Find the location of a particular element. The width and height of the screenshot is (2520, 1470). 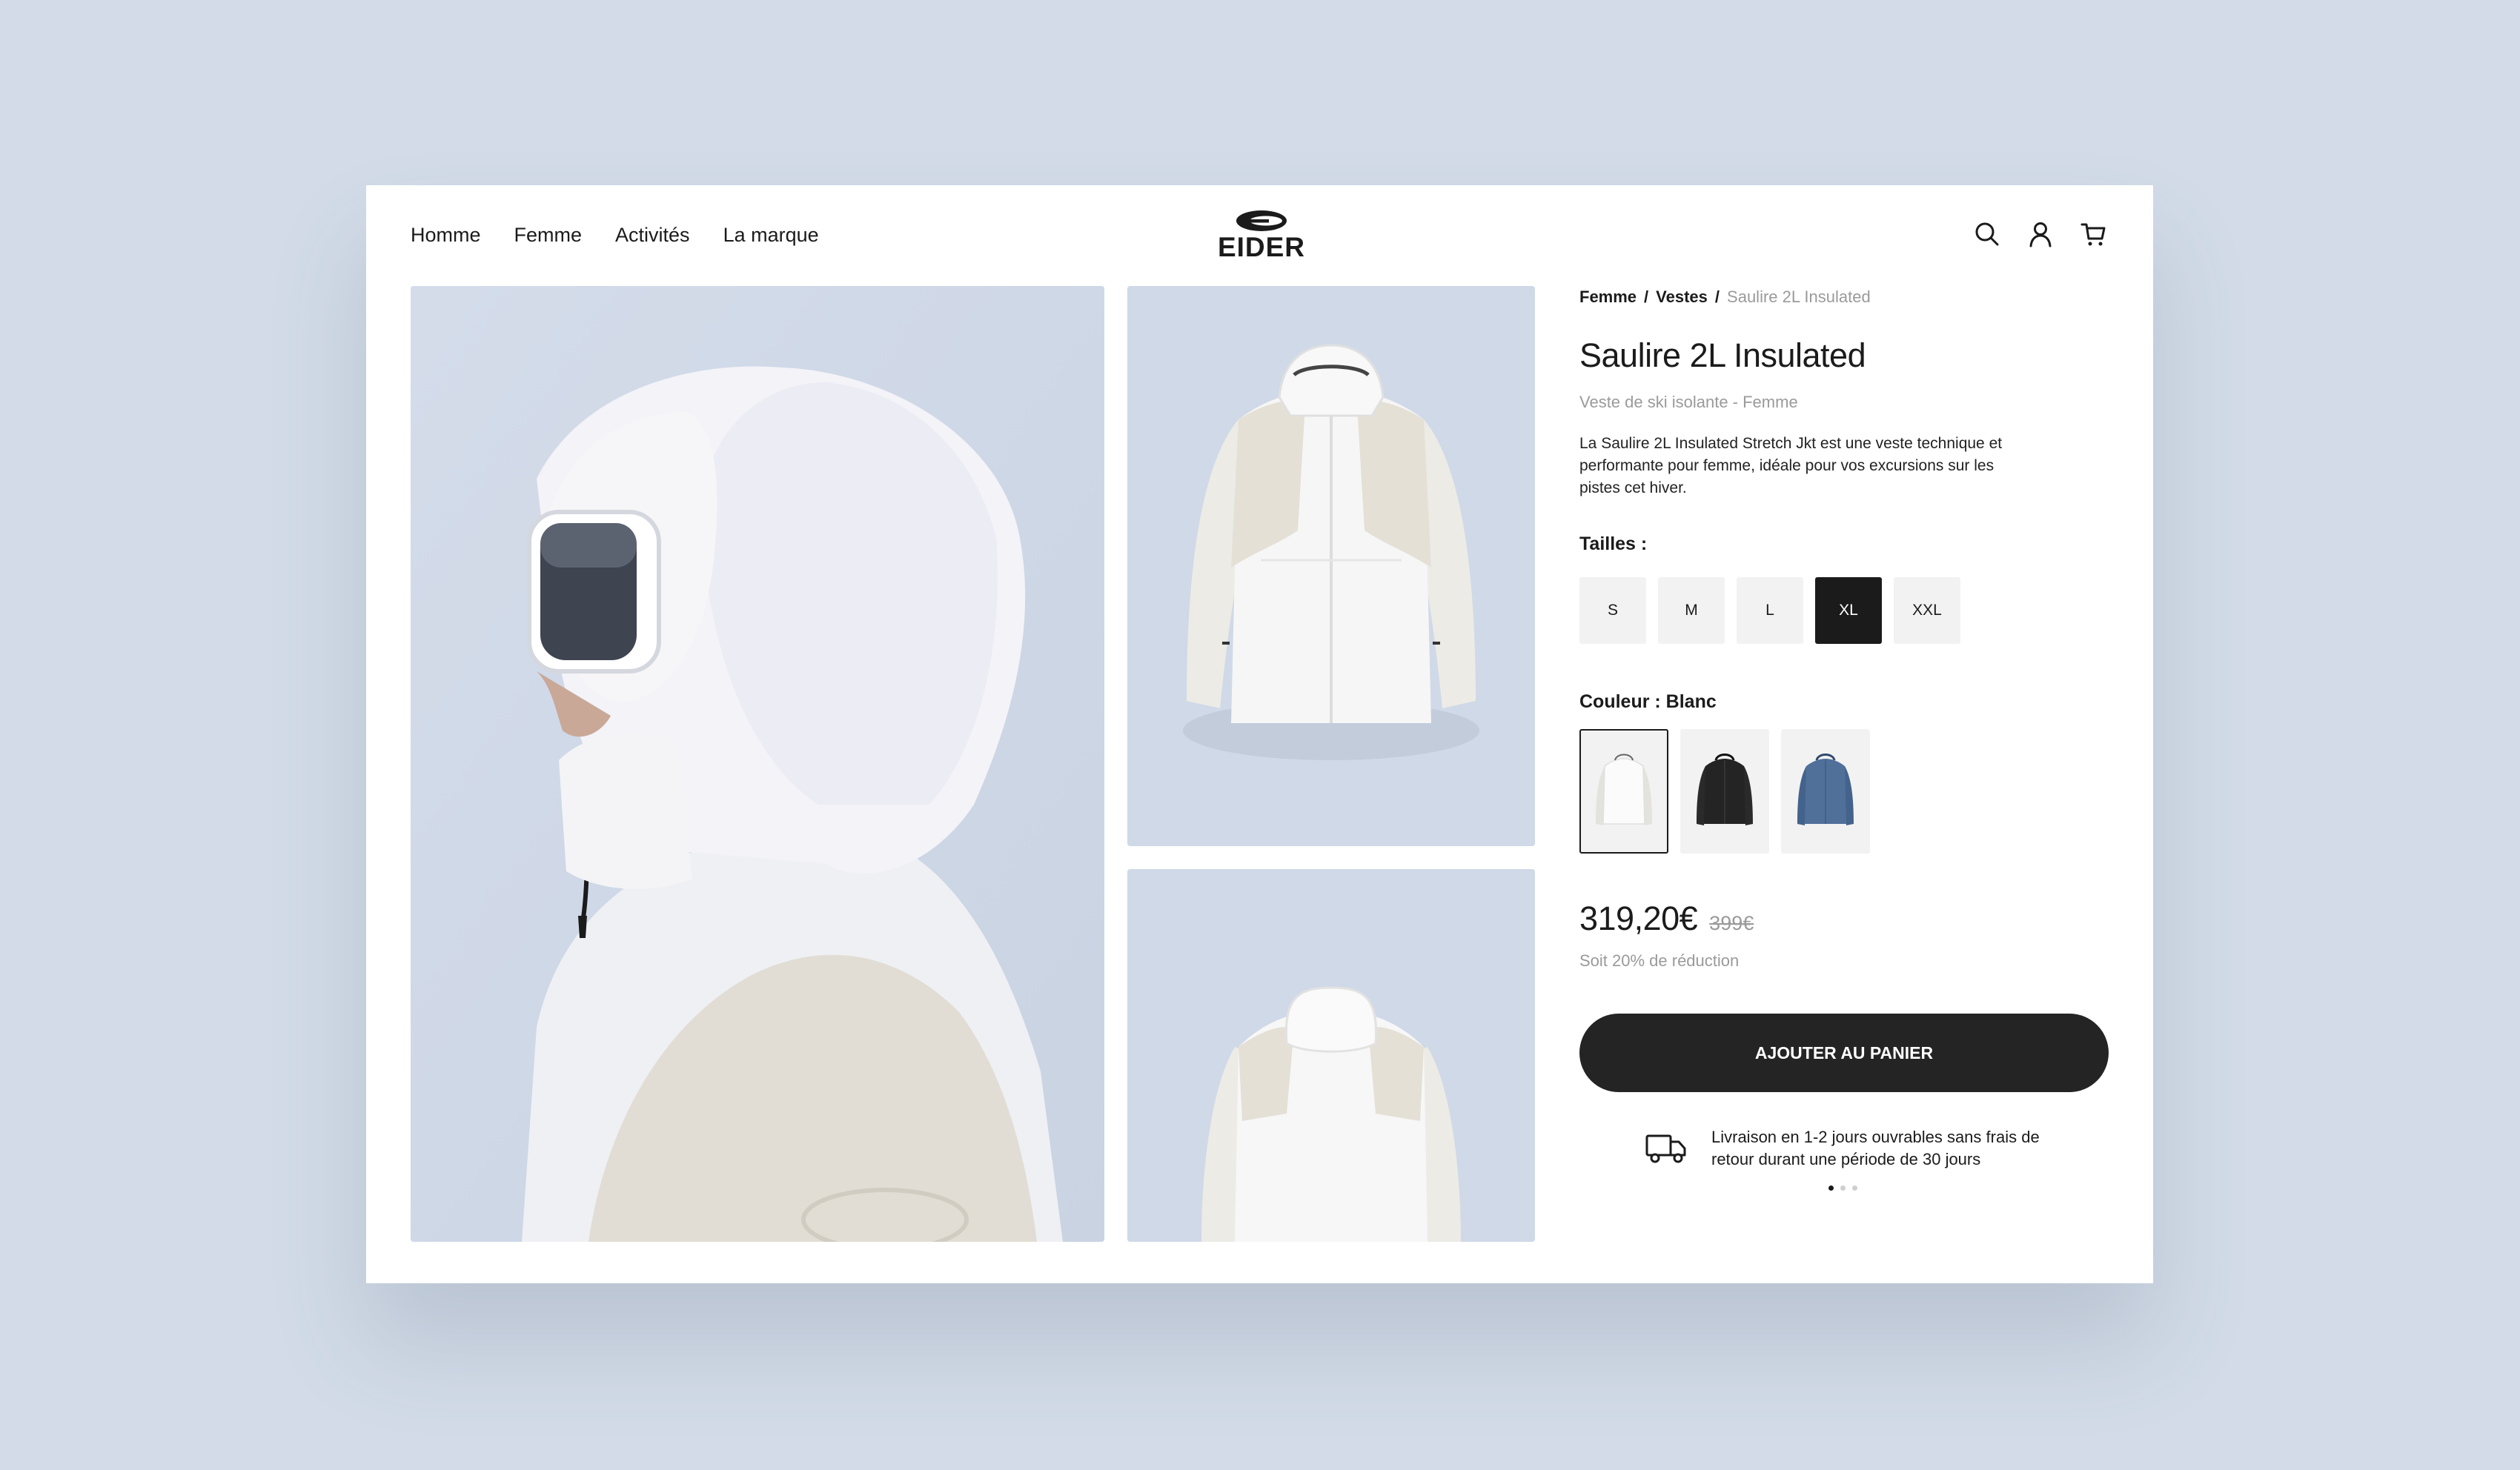

color-swatch-bleu is located at coordinates (1826, 791).